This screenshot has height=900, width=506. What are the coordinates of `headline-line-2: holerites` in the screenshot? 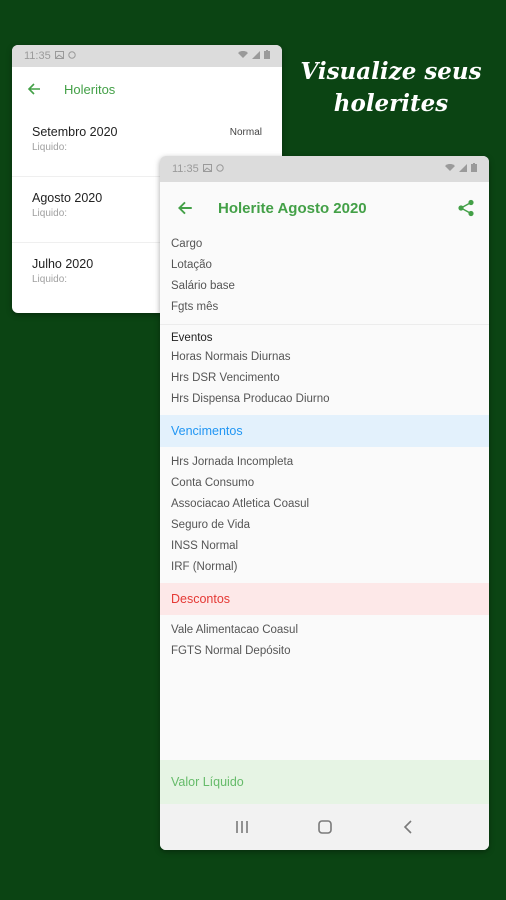 It's located at (391, 103).